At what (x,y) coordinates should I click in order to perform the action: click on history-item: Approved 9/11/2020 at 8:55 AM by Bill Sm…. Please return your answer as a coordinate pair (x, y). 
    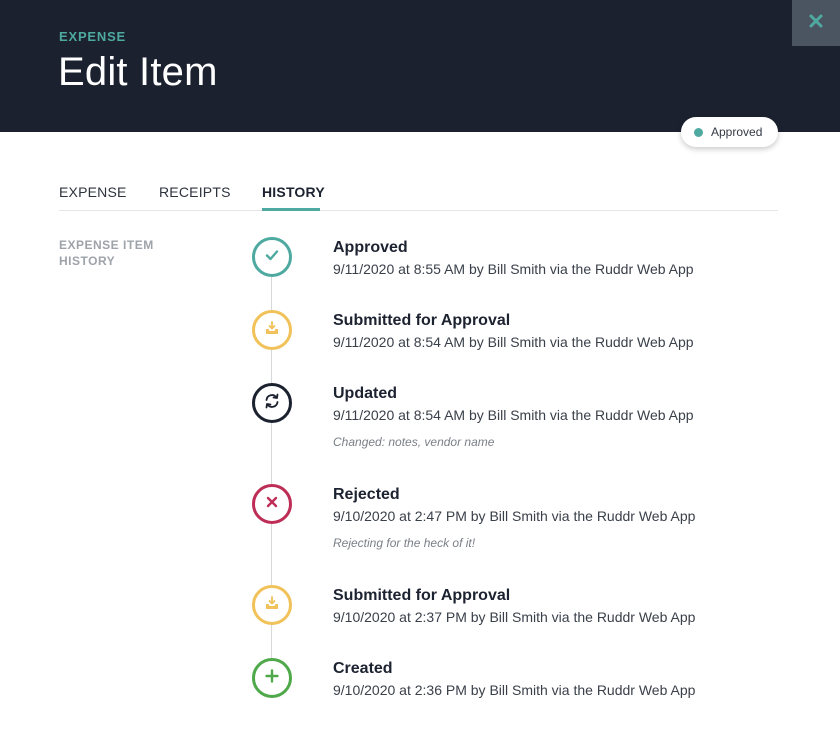
    Looking at the image, I should click on (513, 258).